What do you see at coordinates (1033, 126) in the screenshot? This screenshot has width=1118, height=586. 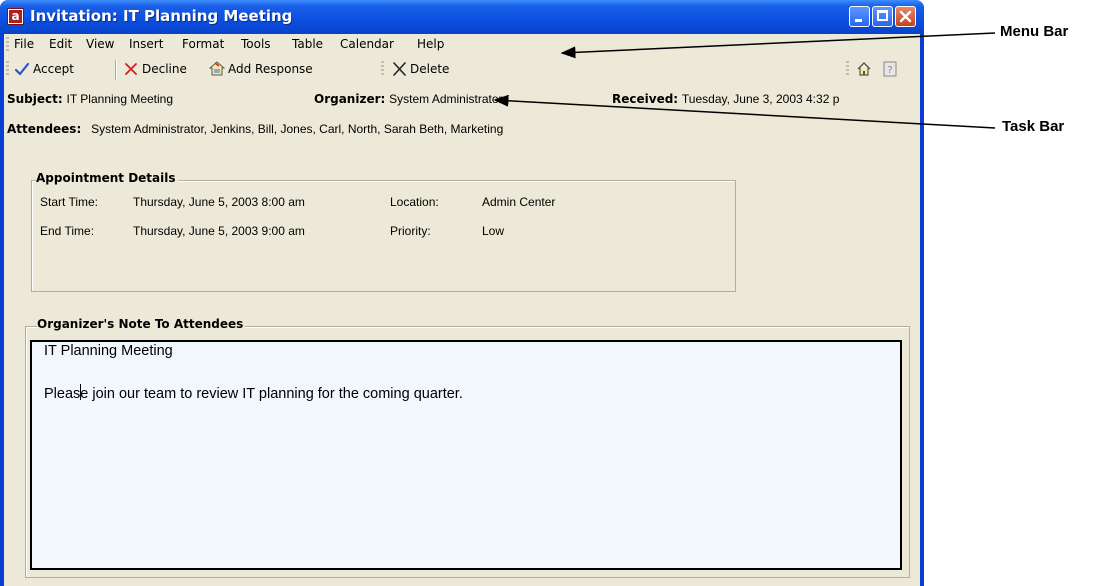 I see `task-bar-annotation: Task Bar` at bounding box center [1033, 126].